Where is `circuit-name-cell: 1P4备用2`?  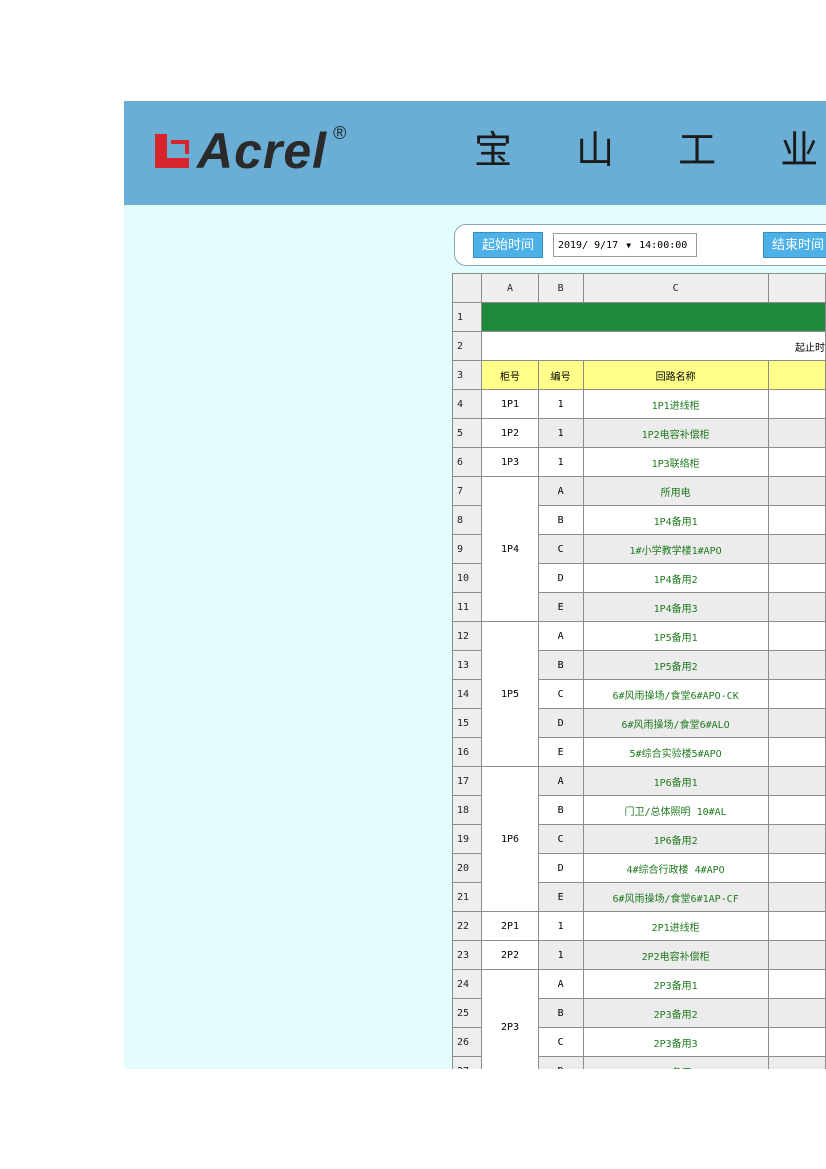
circuit-name-cell: 1P4备用2 is located at coordinates (675, 578).